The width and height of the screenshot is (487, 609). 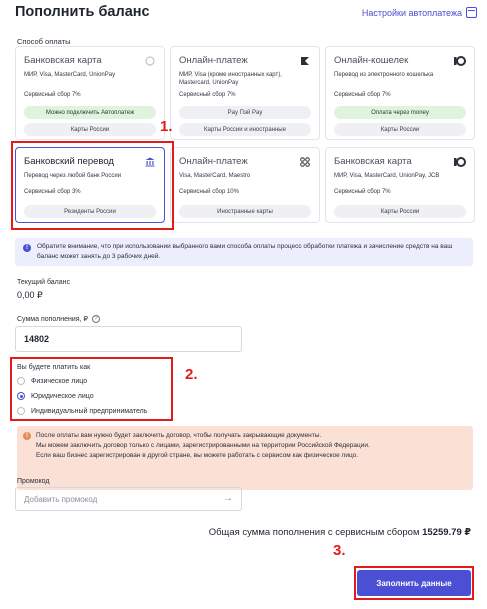 I want to click on grid-icon, so click(x=305, y=162).